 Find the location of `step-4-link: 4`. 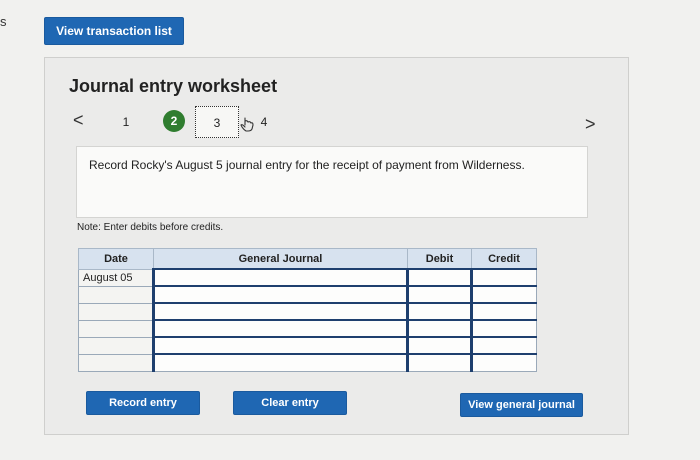

step-4-link: 4 is located at coordinates (264, 122).